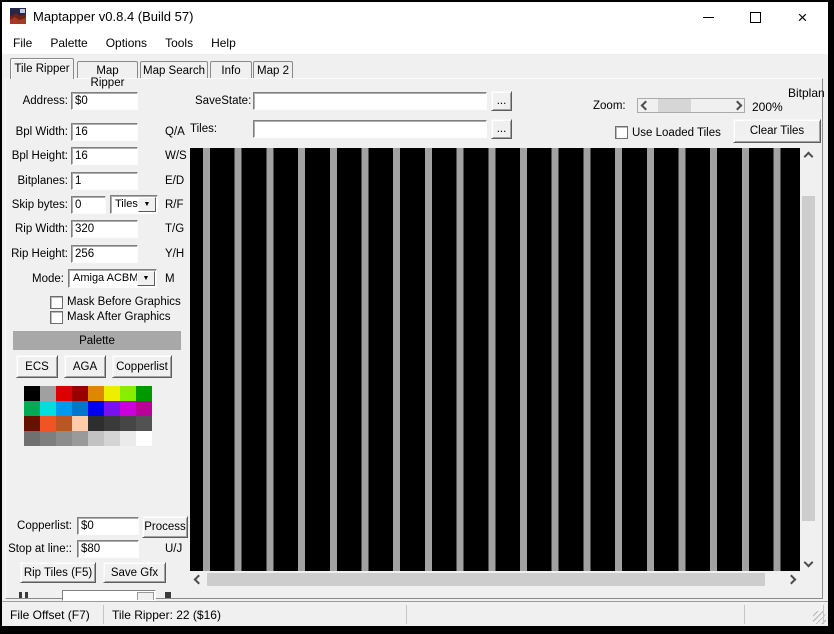  Describe the element at coordinates (97, 340) in the screenshot. I see `palette-header: Palette` at that location.